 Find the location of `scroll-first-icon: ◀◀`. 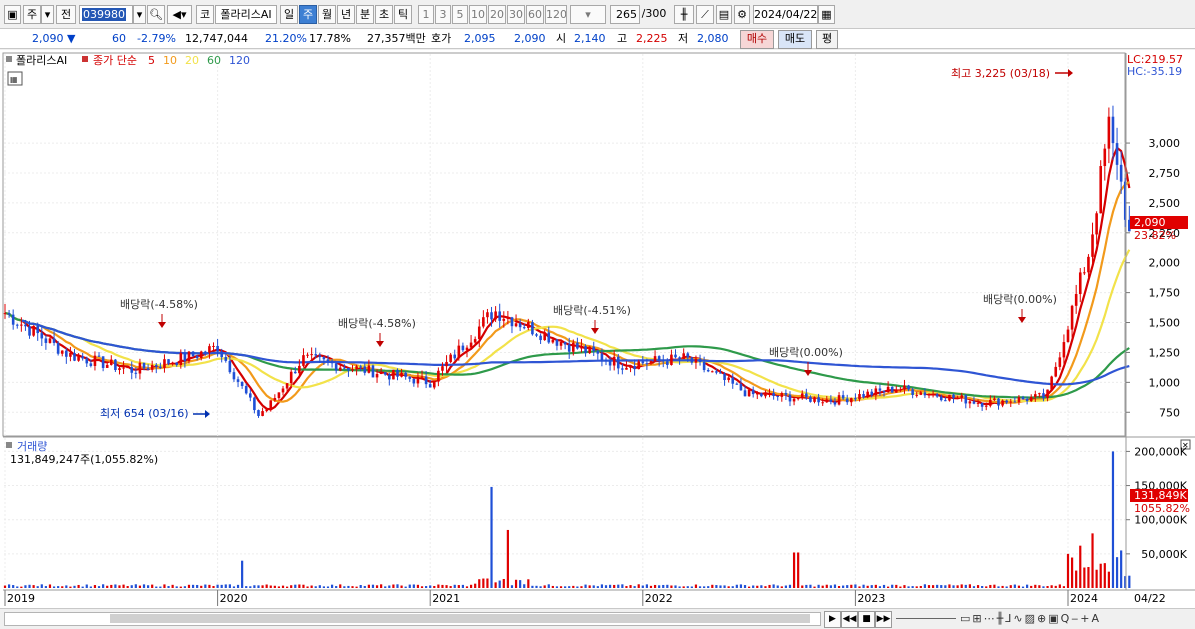

scroll-first-icon: ◀◀ is located at coordinates (849, 619).